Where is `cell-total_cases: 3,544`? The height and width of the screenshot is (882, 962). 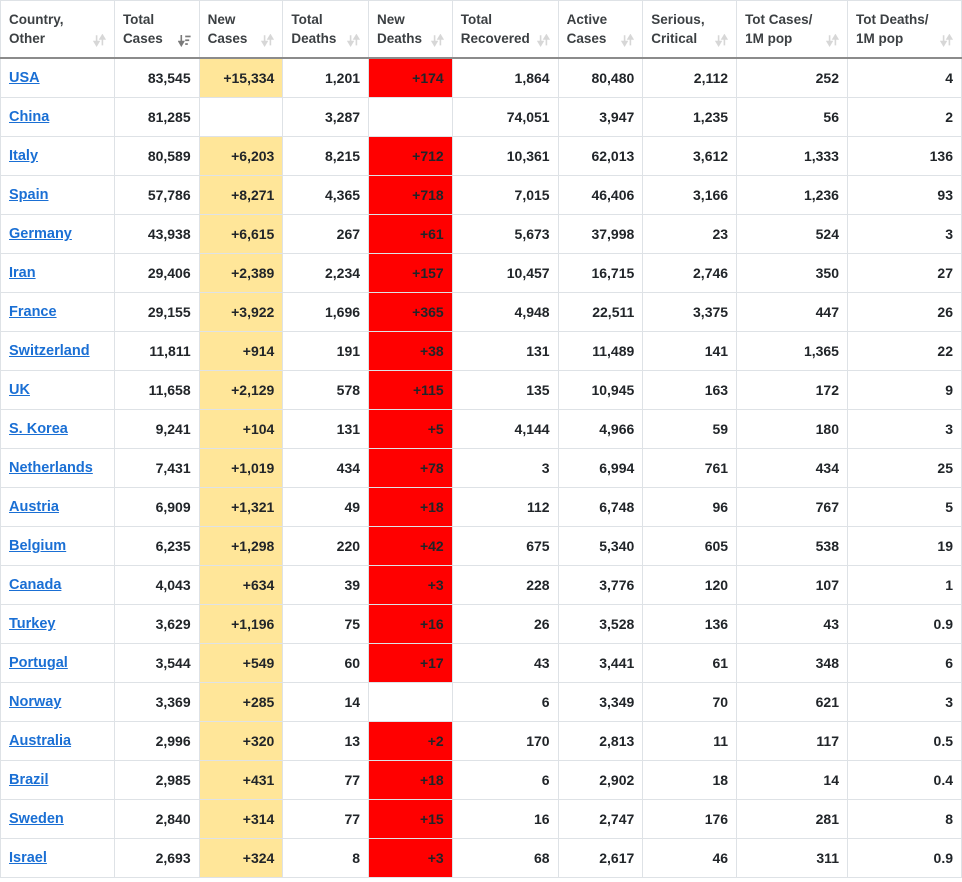 cell-total_cases: 3,544 is located at coordinates (156, 662).